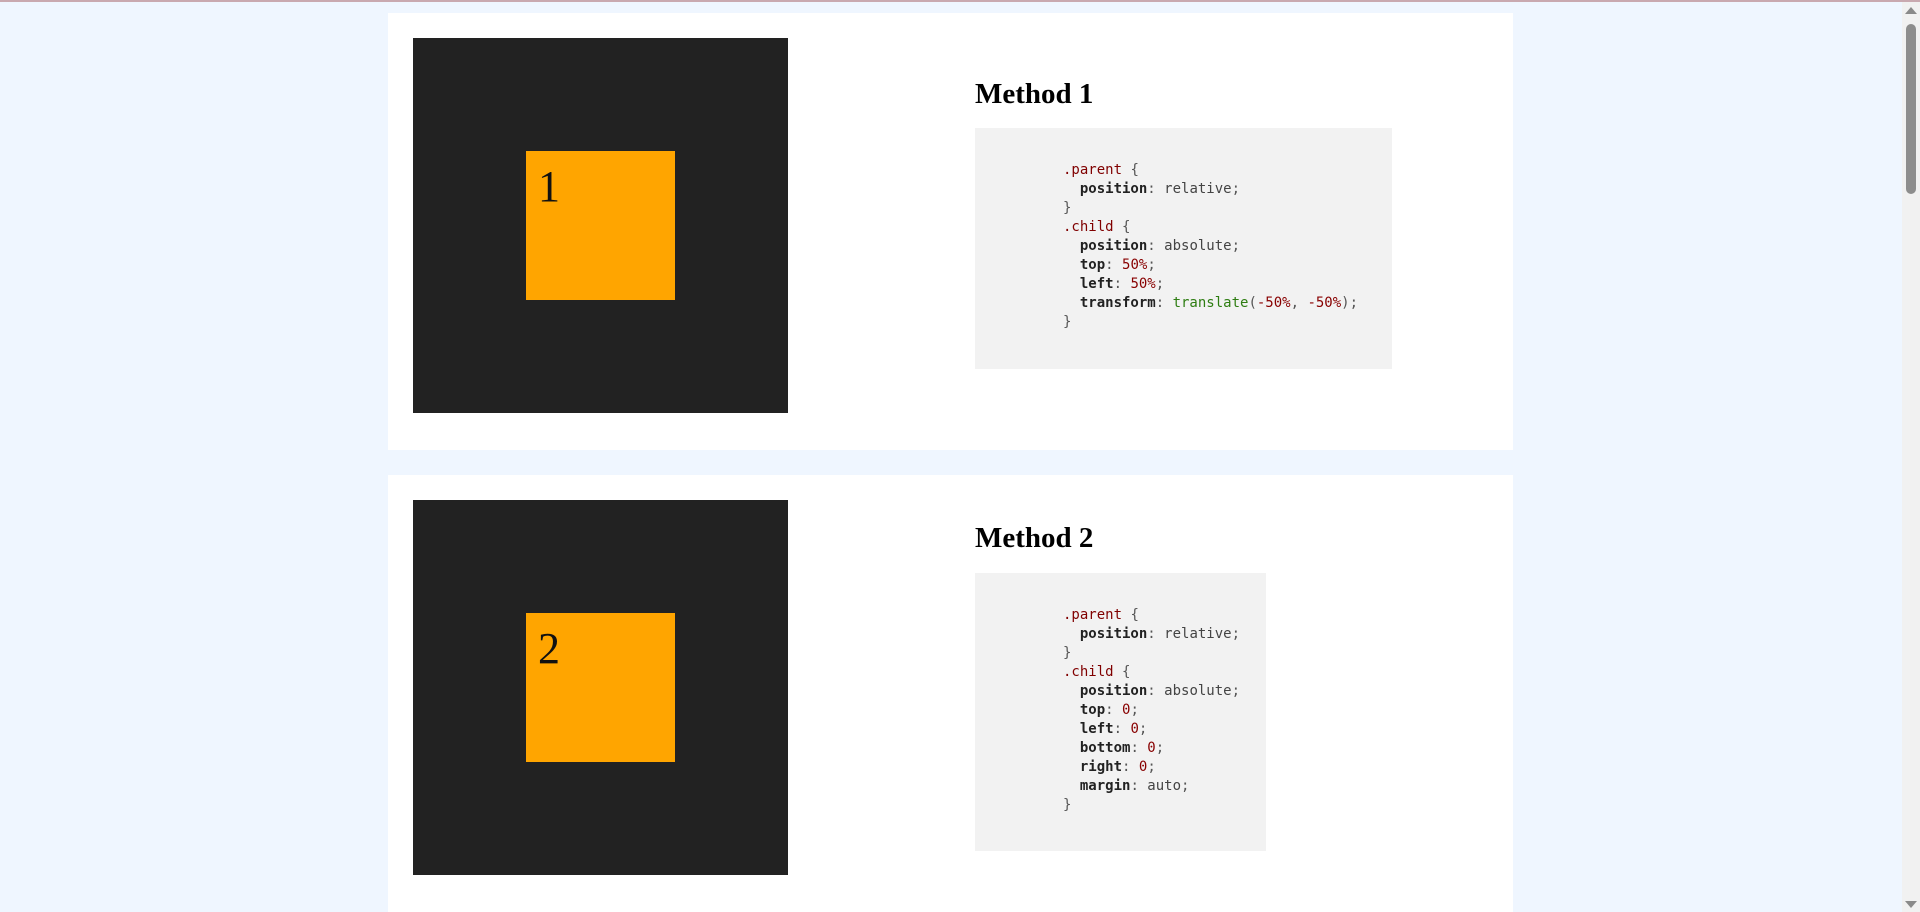 This screenshot has height=912, width=1920. Describe the element at coordinates (549, 648) in the screenshot. I see `child-box-number: 2` at that location.